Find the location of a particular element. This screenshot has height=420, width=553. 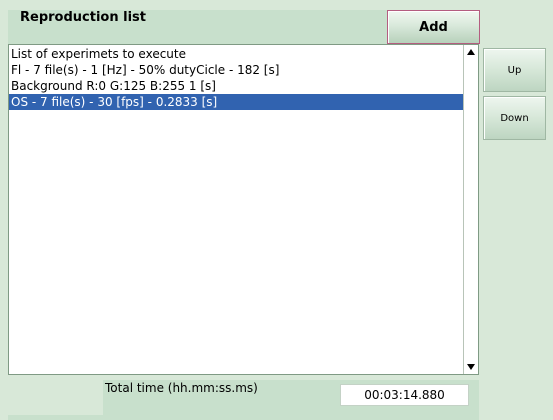

list-item: Background R:0 G:125 B:255 1 [s] is located at coordinates (236, 86).